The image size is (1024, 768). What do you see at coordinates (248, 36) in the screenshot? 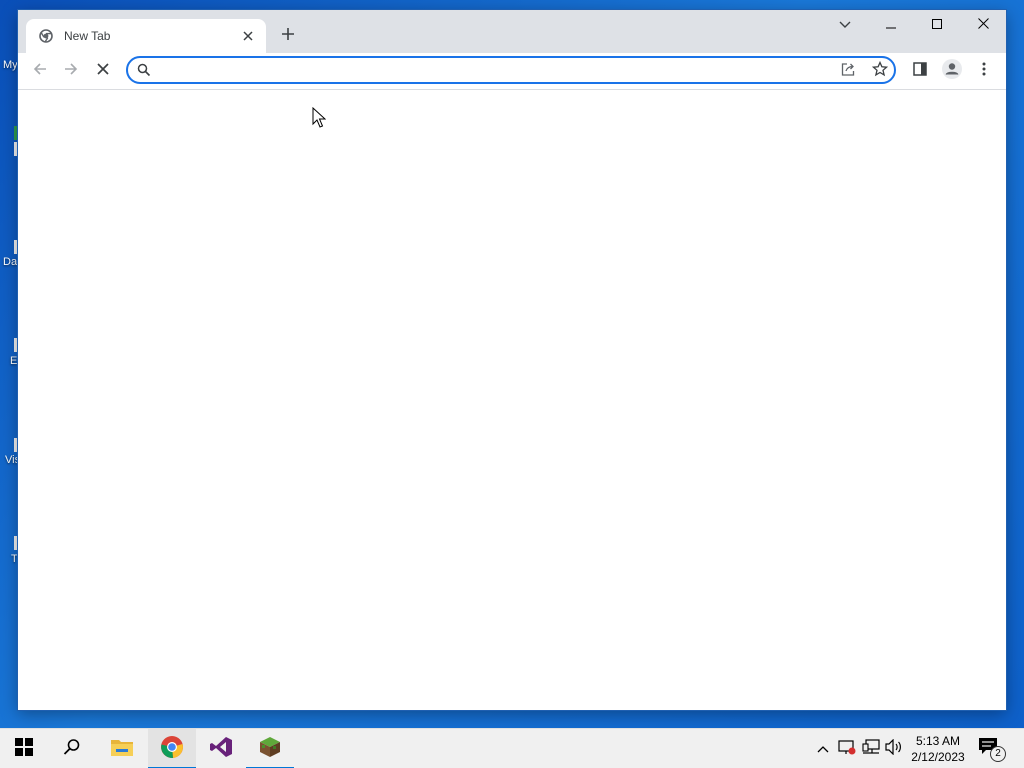
I see `close-tab-icon` at bounding box center [248, 36].